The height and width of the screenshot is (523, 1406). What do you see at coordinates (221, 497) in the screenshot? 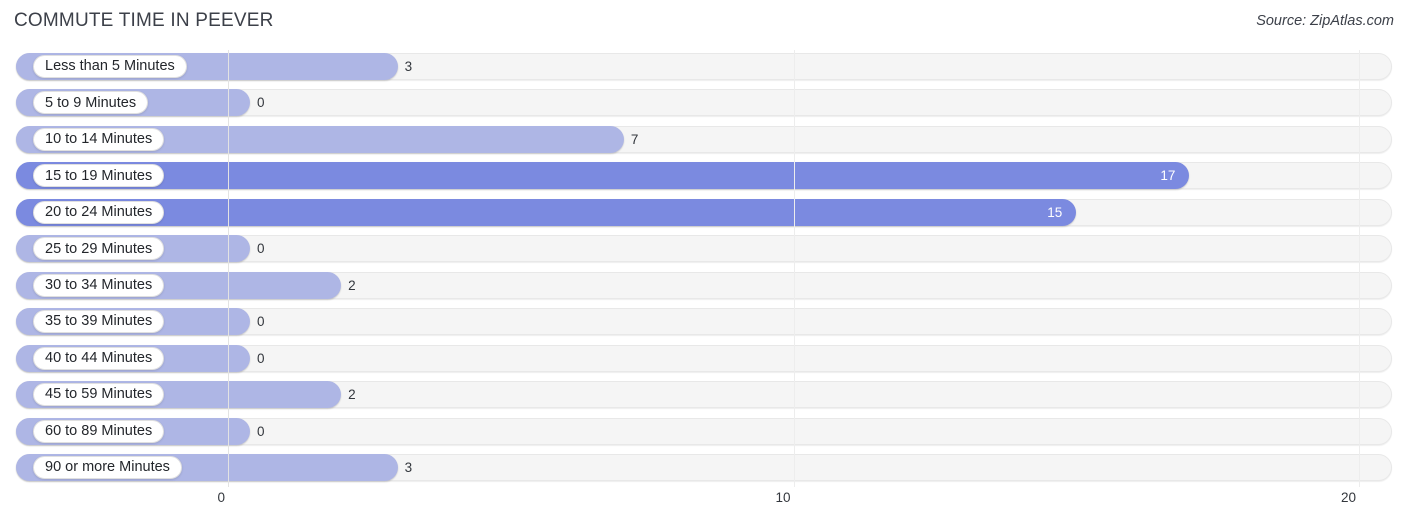
I see `axis-tick-label: 0` at bounding box center [221, 497].